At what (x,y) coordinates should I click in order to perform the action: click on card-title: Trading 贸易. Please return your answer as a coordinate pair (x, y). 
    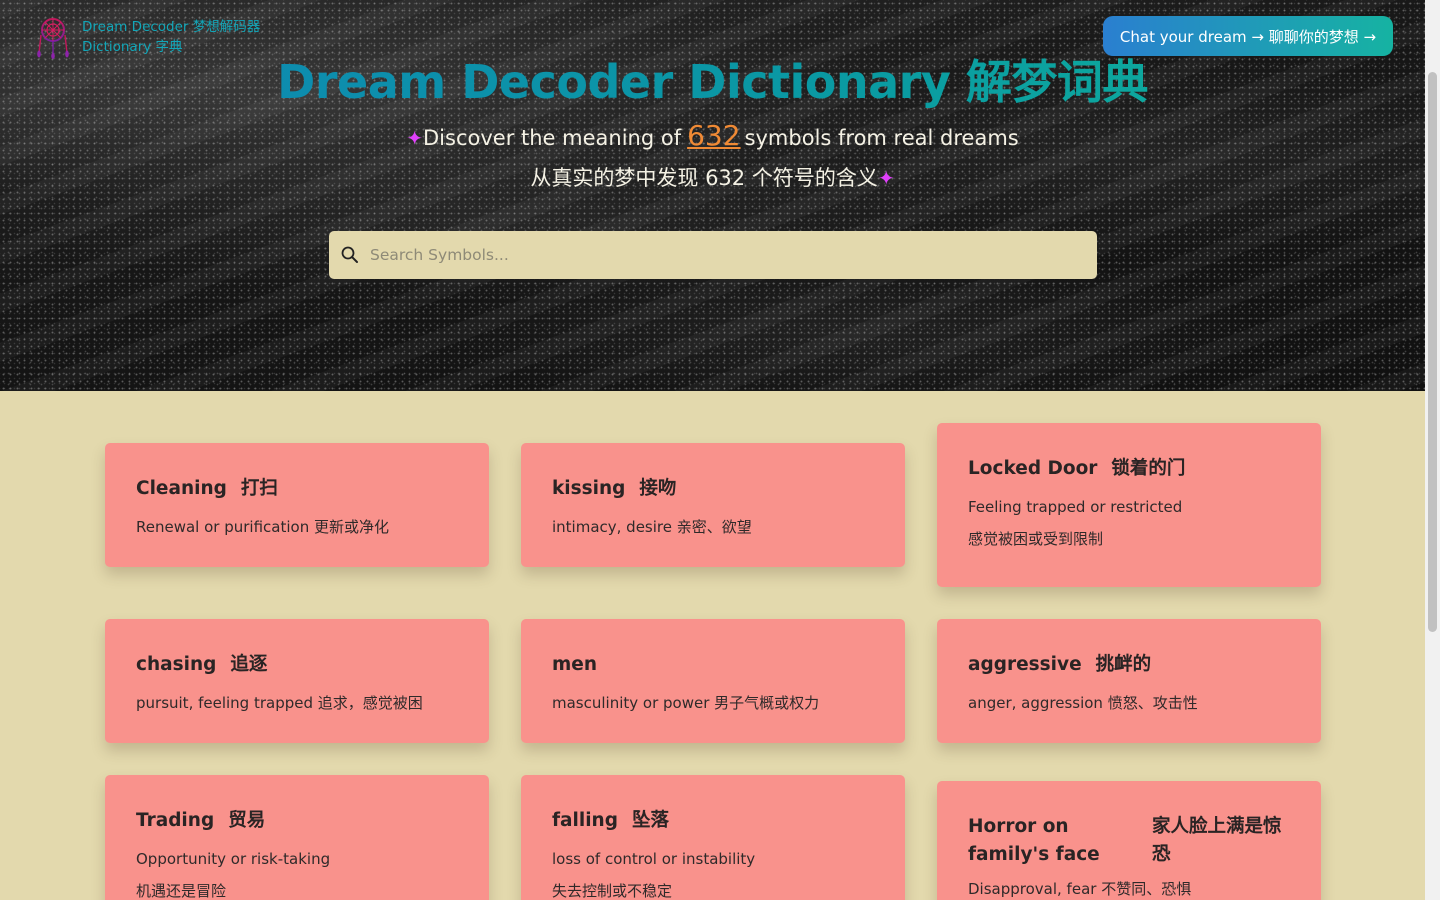
    Looking at the image, I should click on (201, 820).